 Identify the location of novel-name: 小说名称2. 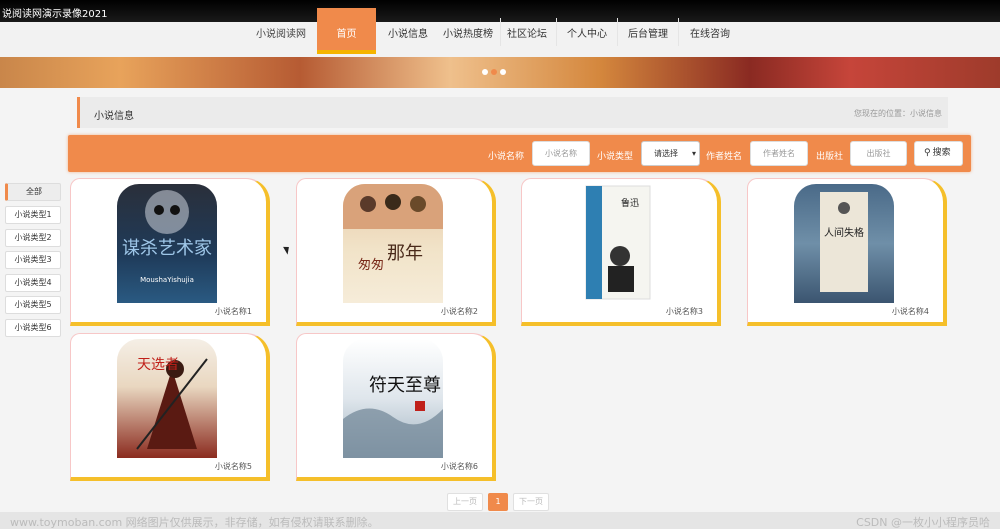
(459, 311).